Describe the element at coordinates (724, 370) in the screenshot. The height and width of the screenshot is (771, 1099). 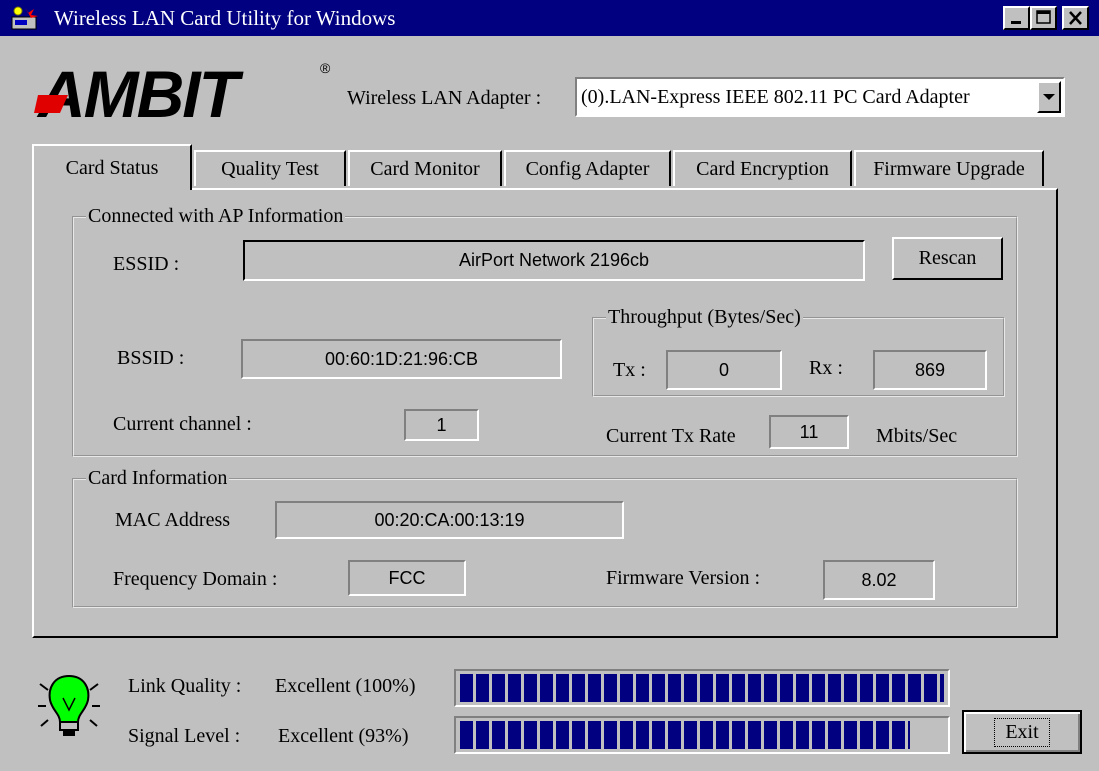
I see `tx-value: 0` at that location.